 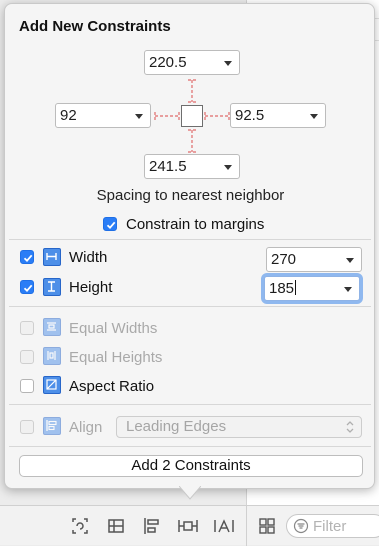 What do you see at coordinates (86, 427) in the screenshot?
I see `align-label: Align` at bounding box center [86, 427].